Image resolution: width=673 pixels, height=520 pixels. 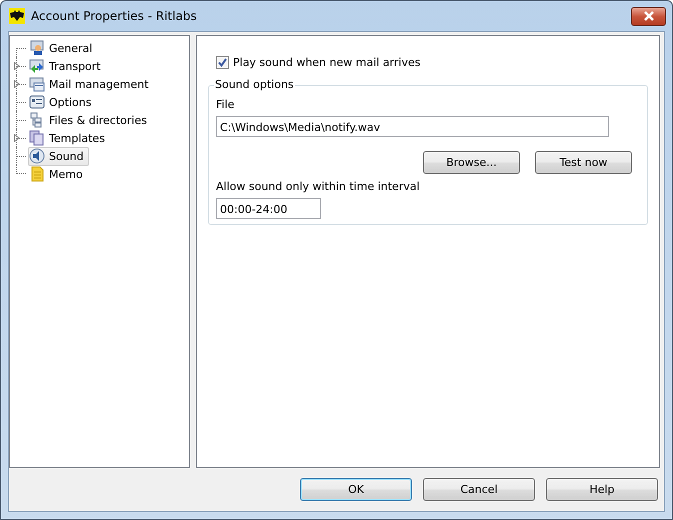 I want to click on test-button: Test now, so click(x=583, y=162).